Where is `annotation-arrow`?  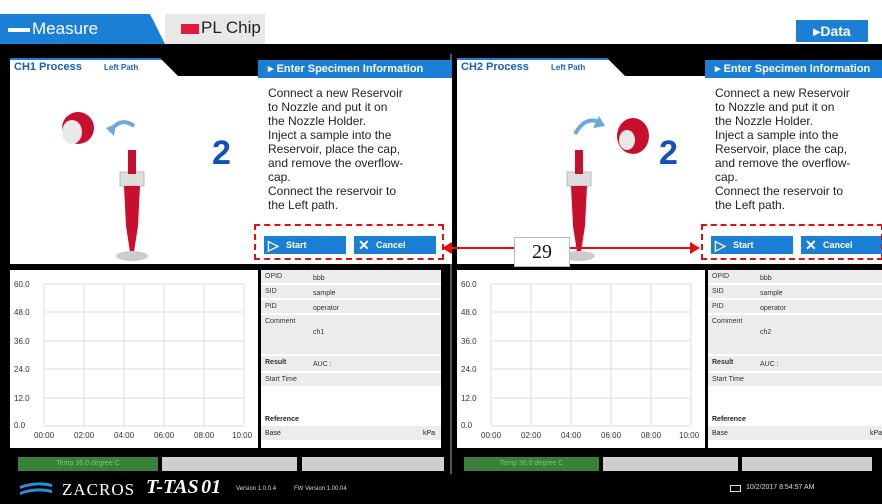 annotation-arrow is located at coordinates (571, 248).